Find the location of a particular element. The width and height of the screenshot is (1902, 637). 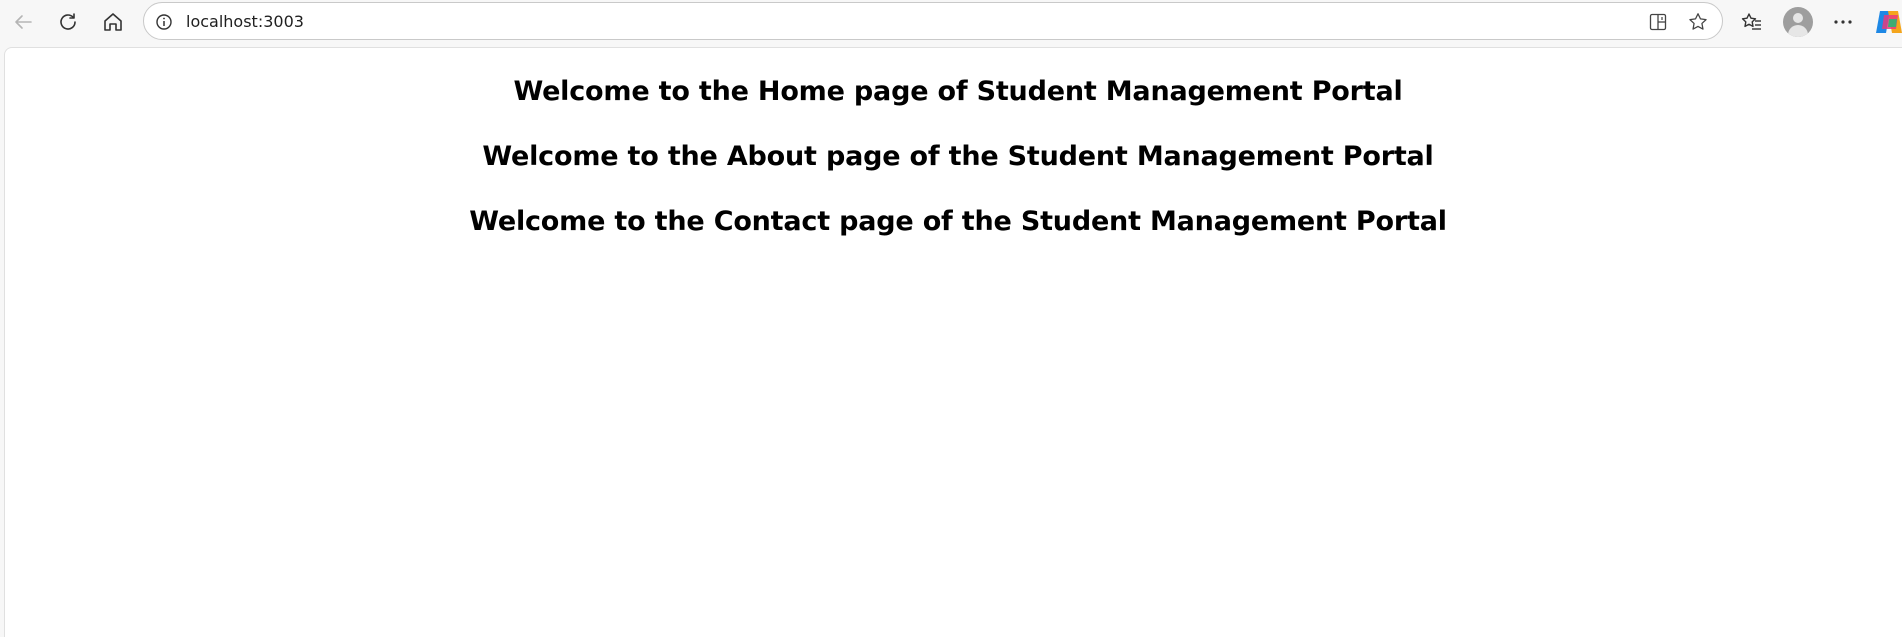

copilot-button is located at coordinates (1888, 22).